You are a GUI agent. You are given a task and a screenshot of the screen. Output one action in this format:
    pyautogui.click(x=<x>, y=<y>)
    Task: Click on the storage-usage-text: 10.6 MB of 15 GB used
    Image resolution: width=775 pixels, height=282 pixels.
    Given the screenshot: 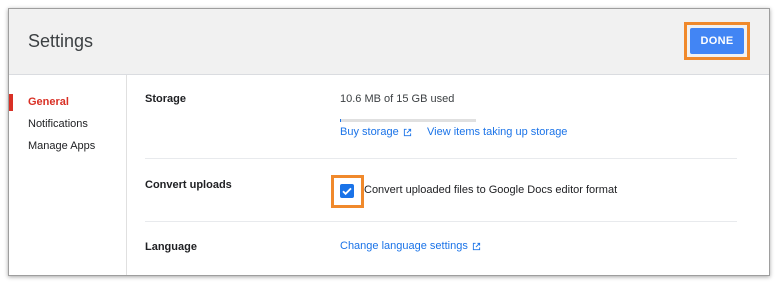 What is the action you would take?
    pyautogui.click(x=397, y=99)
    